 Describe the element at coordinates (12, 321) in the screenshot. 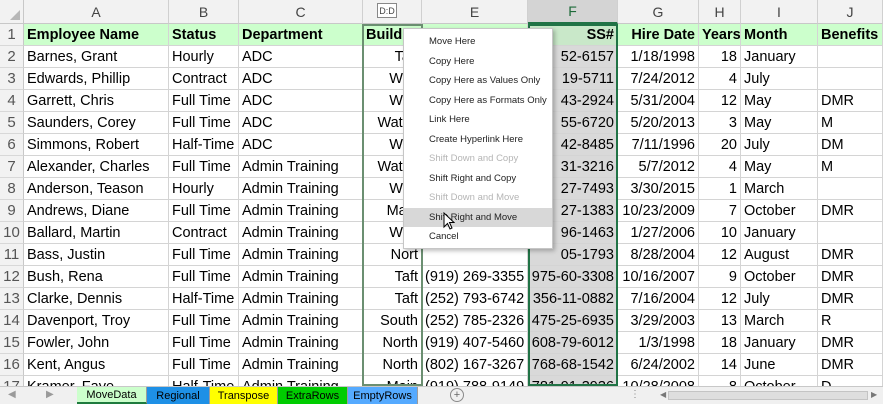

I see `row-header: 14` at that location.